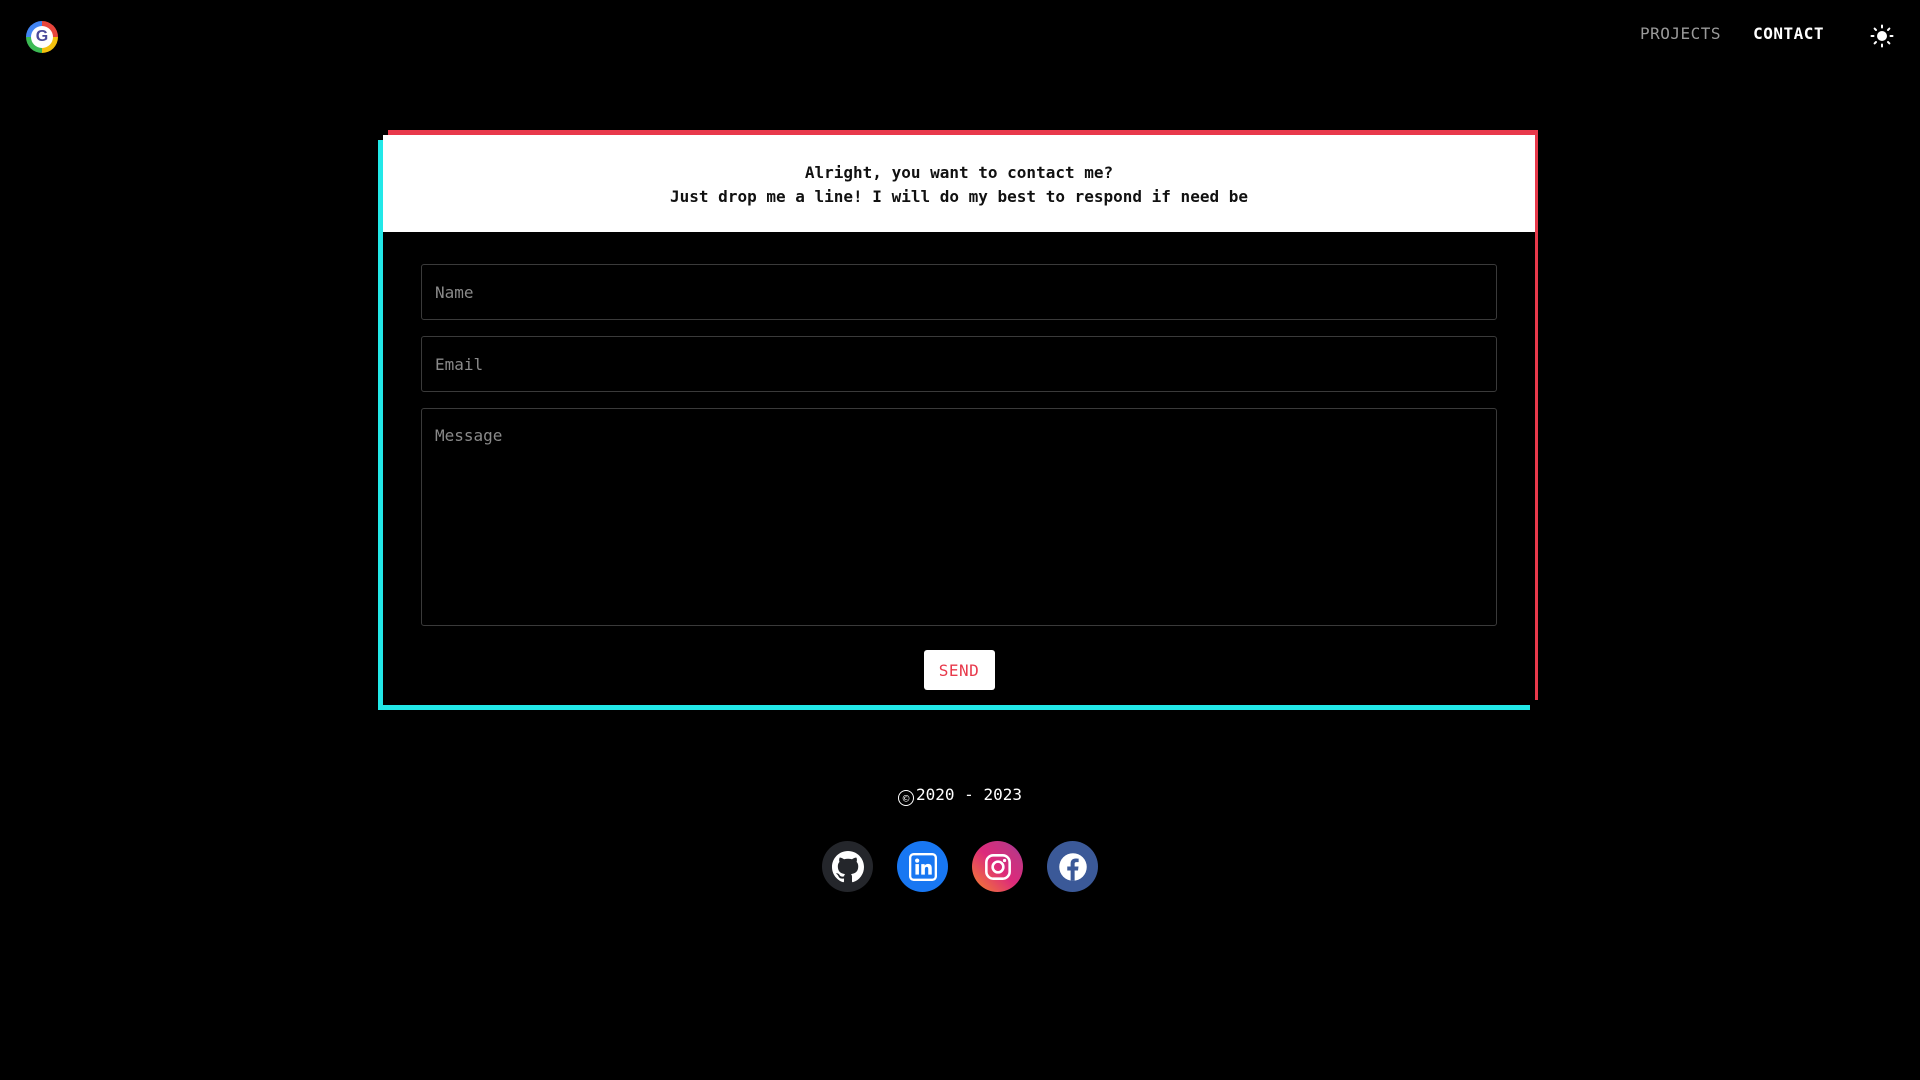 This screenshot has height=1080, width=1920. What do you see at coordinates (960, 866) in the screenshot?
I see `social-links` at bounding box center [960, 866].